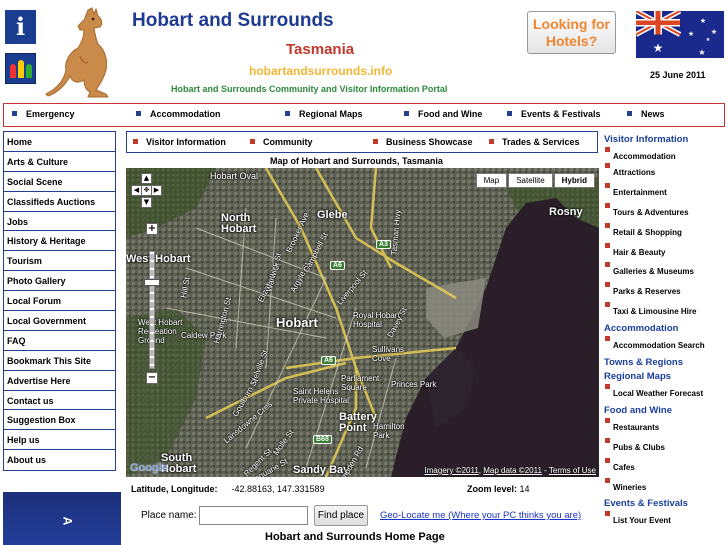 The height and width of the screenshot is (545, 727). I want to click on map-type-map-button: Map, so click(491, 180).